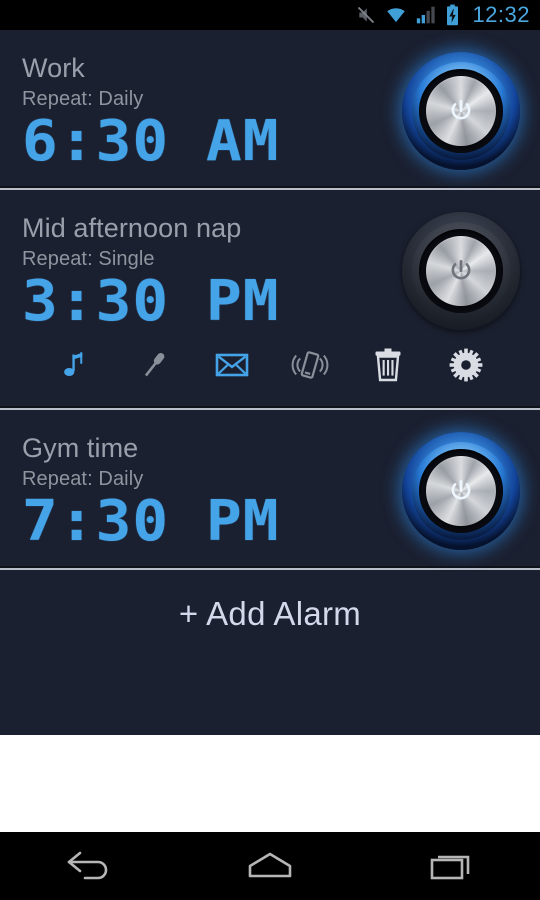 Image resolution: width=540 pixels, height=900 pixels. Describe the element at coordinates (270, 783) in the screenshot. I see `empty-area` at that location.